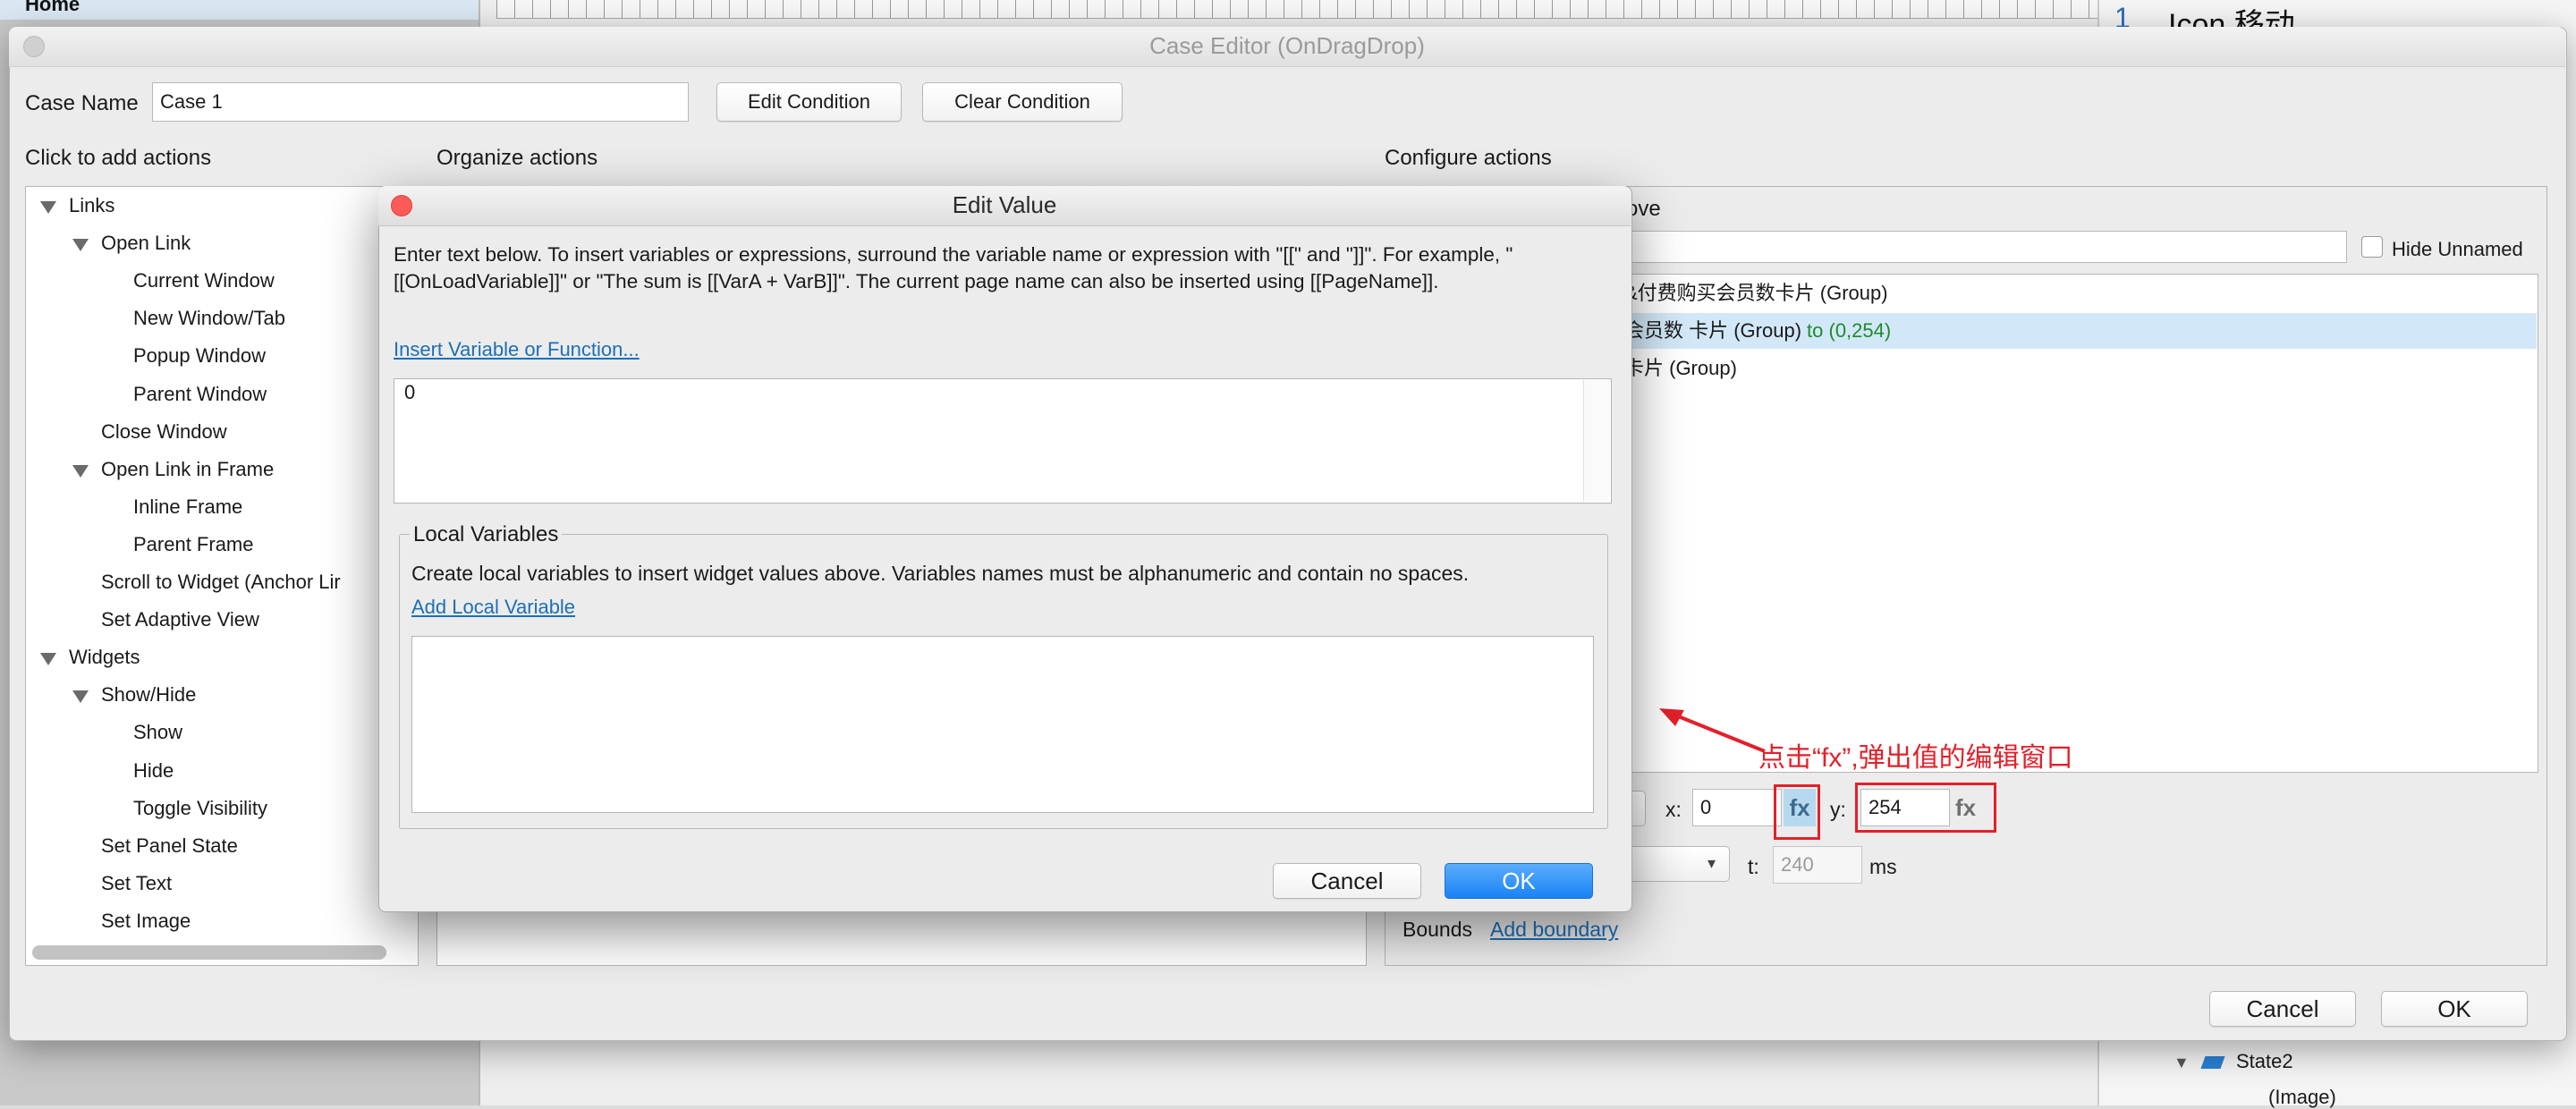 This screenshot has width=2576, height=1109. Describe the element at coordinates (1022, 102) in the screenshot. I see `clear-condition-button: Clear Condition` at that location.